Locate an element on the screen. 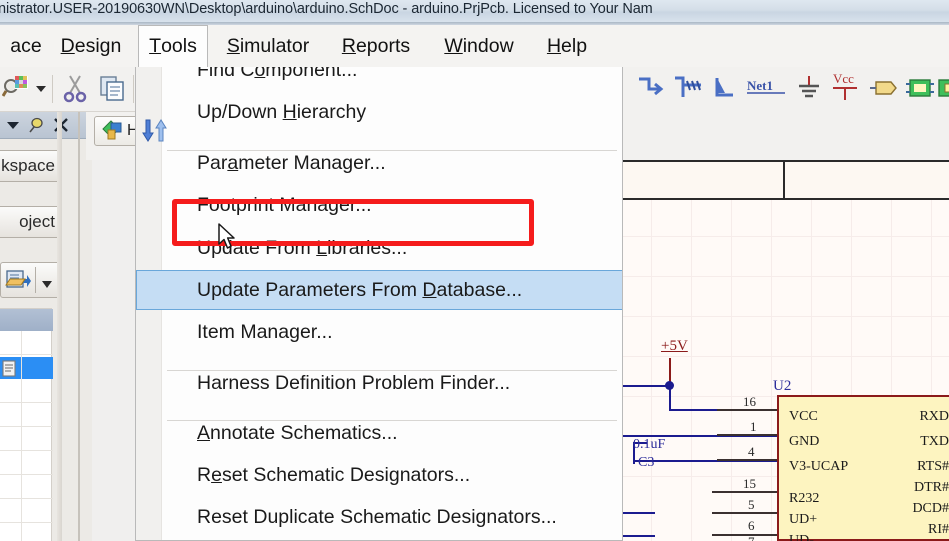 The image size is (949, 541). place-port-icon is located at coordinates (884, 90).